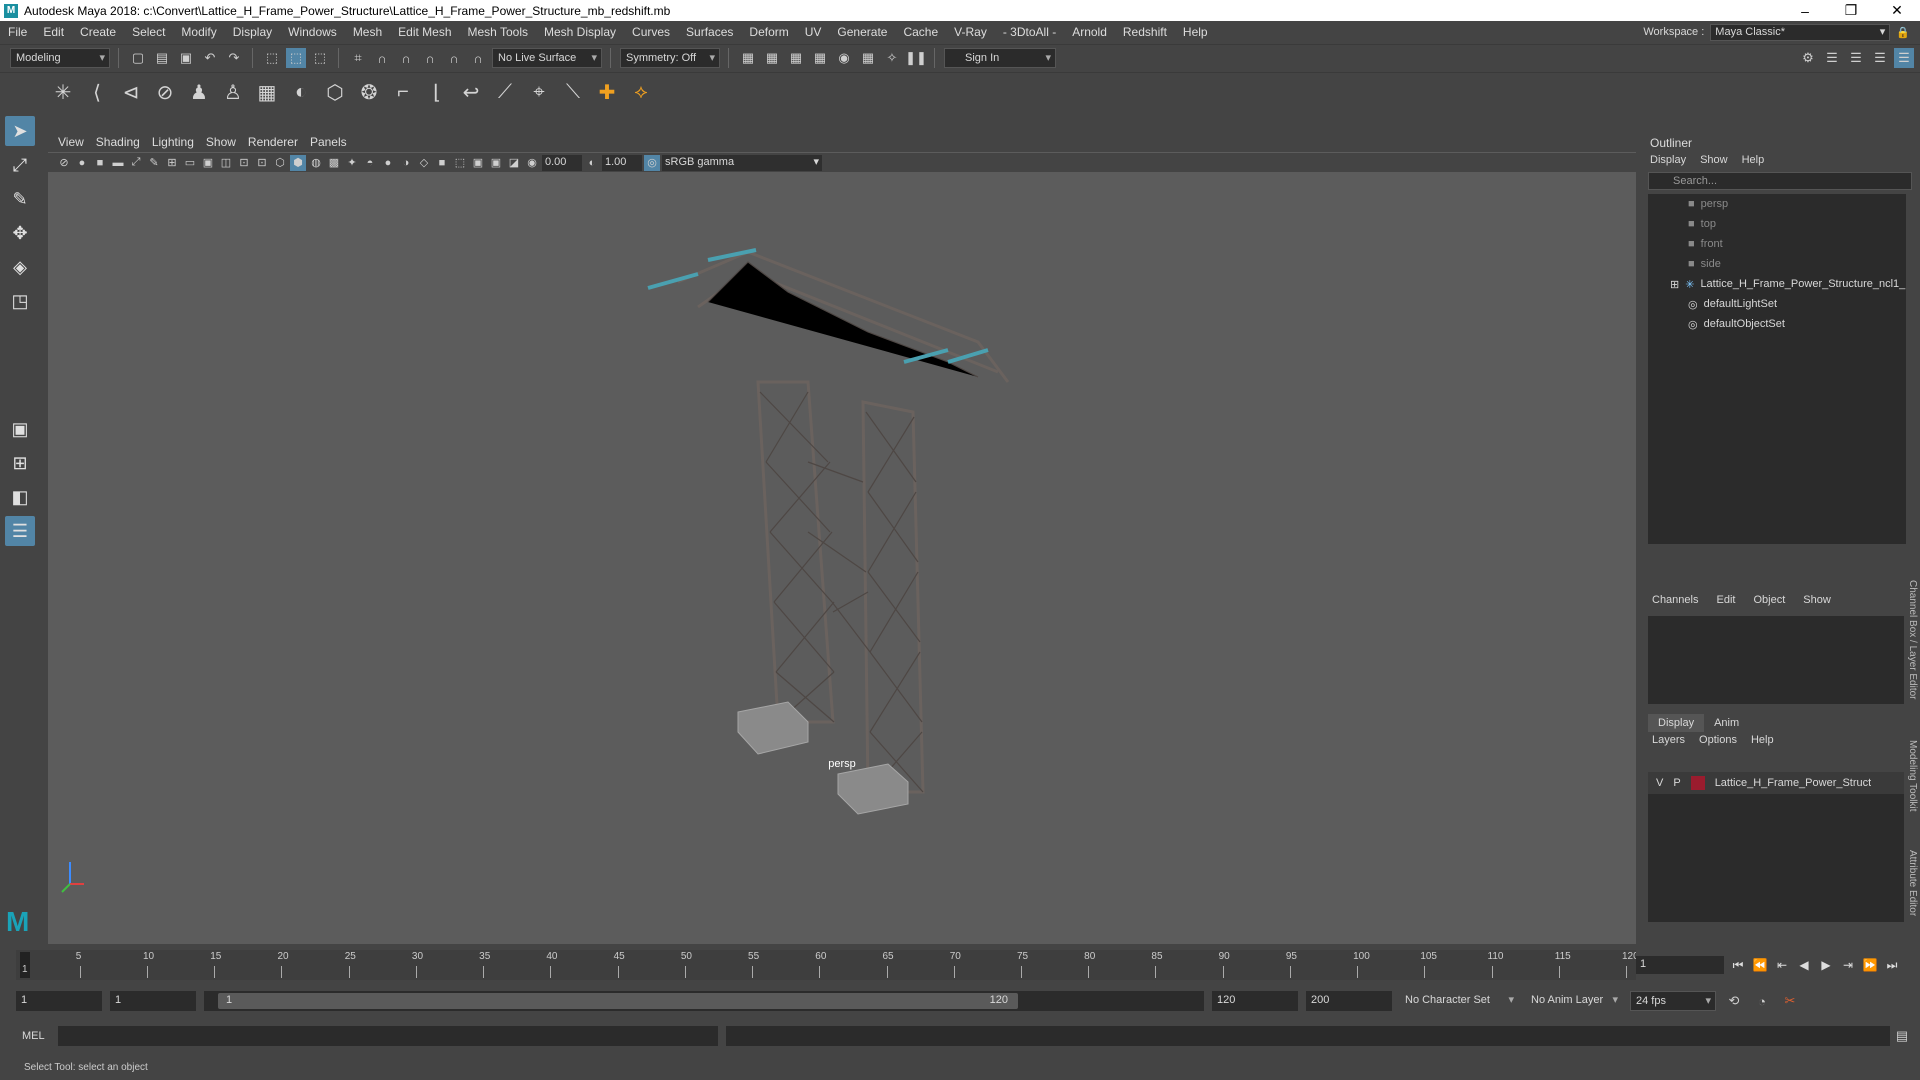 Image resolution: width=1920 pixels, height=1080 pixels. What do you see at coordinates (20, 429) in the screenshot?
I see `single-perspective-layout-icon: ▣` at bounding box center [20, 429].